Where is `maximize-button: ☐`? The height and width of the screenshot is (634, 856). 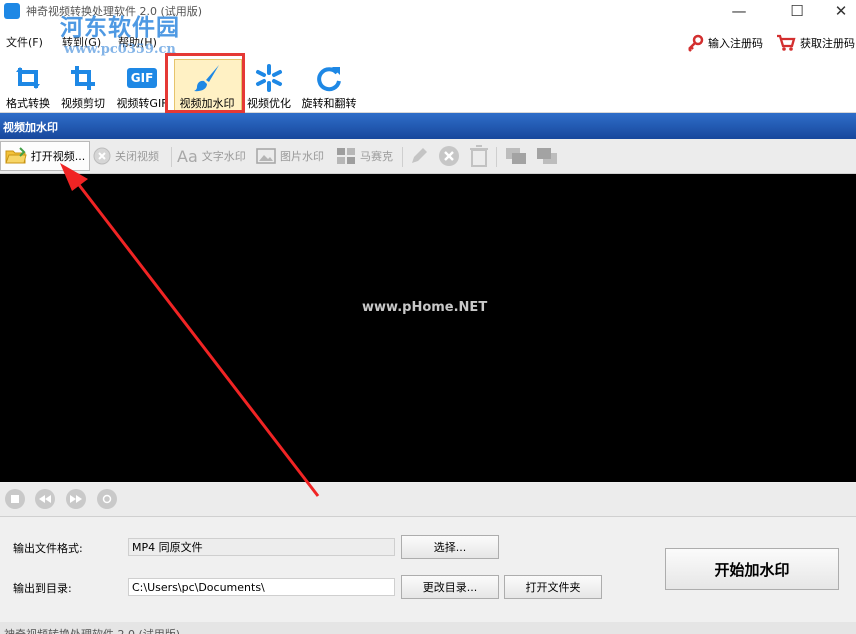 maximize-button: ☐ is located at coordinates (797, 11).